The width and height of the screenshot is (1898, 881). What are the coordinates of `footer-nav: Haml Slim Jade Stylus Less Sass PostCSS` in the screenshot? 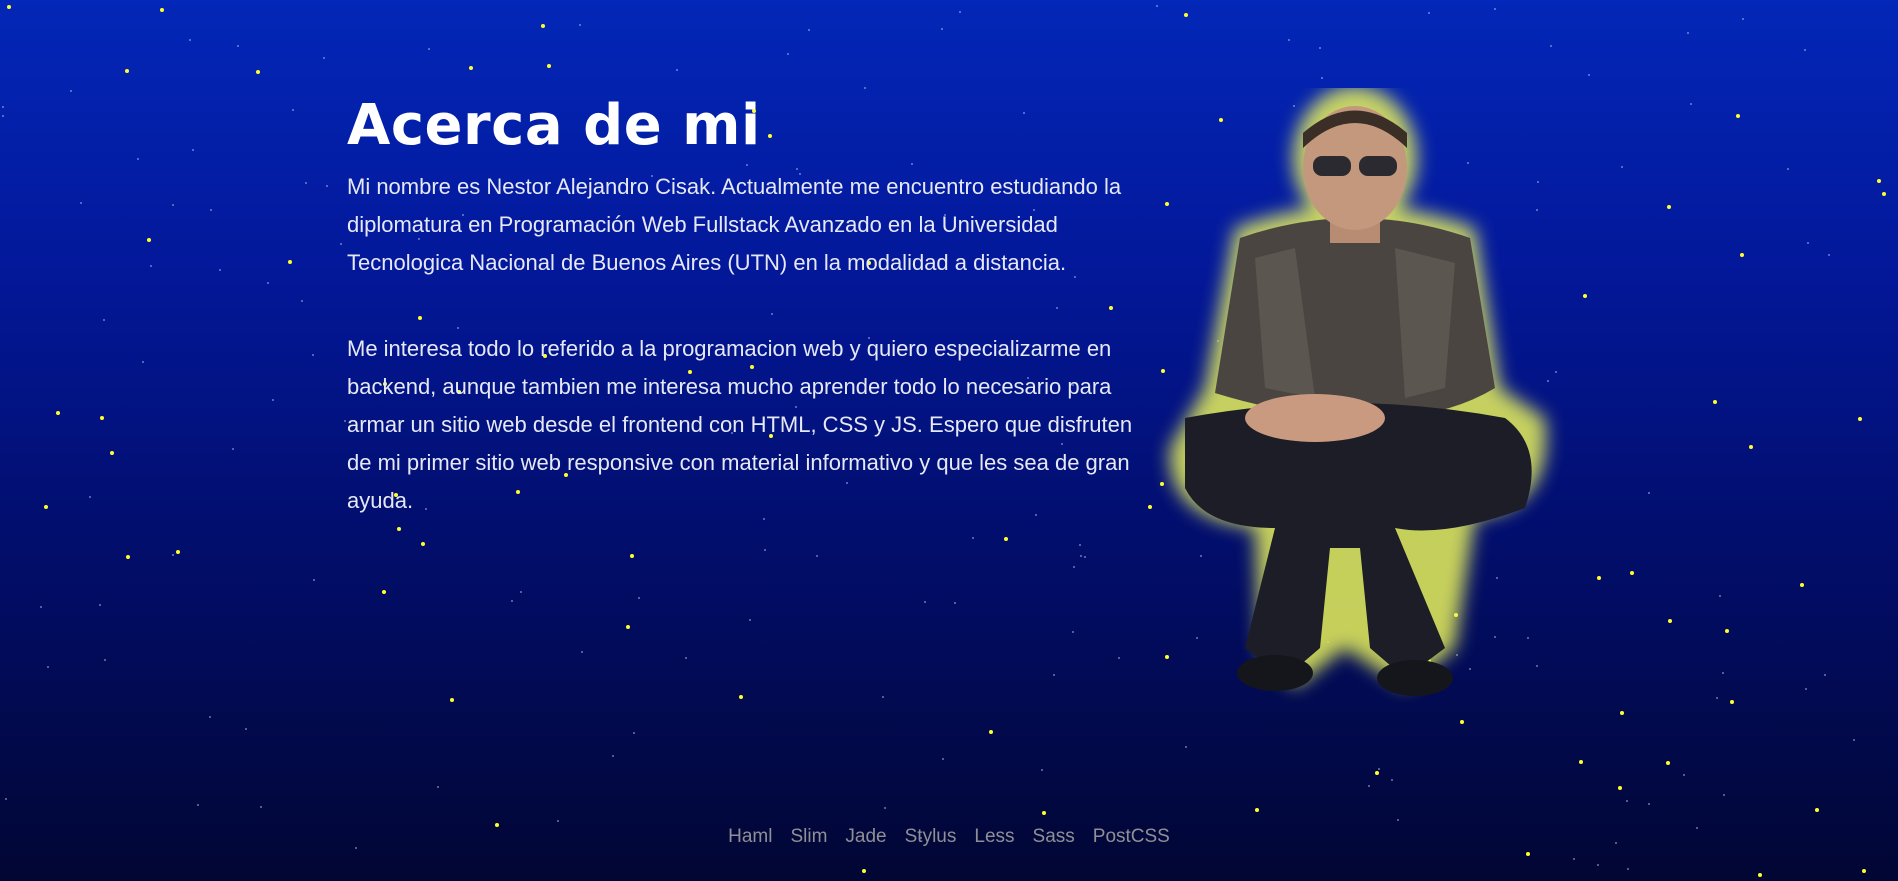 It's located at (949, 837).